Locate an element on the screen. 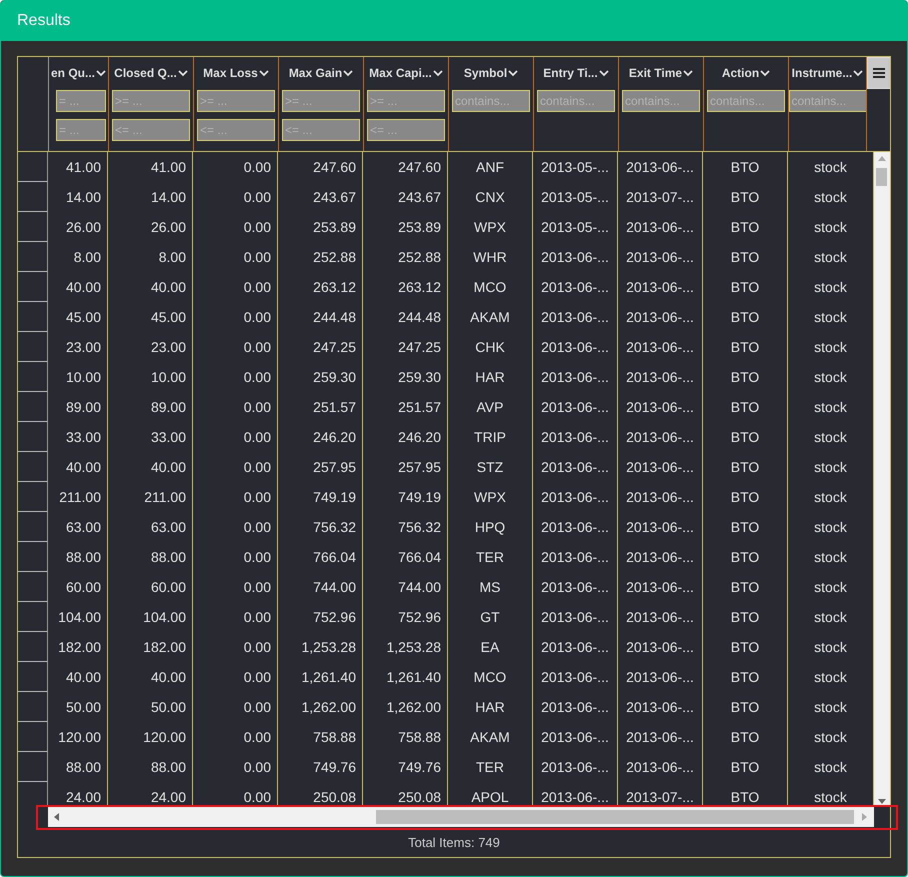 The height and width of the screenshot is (877, 908). table-cell: 247.60 is located at coordinates (405, 167).